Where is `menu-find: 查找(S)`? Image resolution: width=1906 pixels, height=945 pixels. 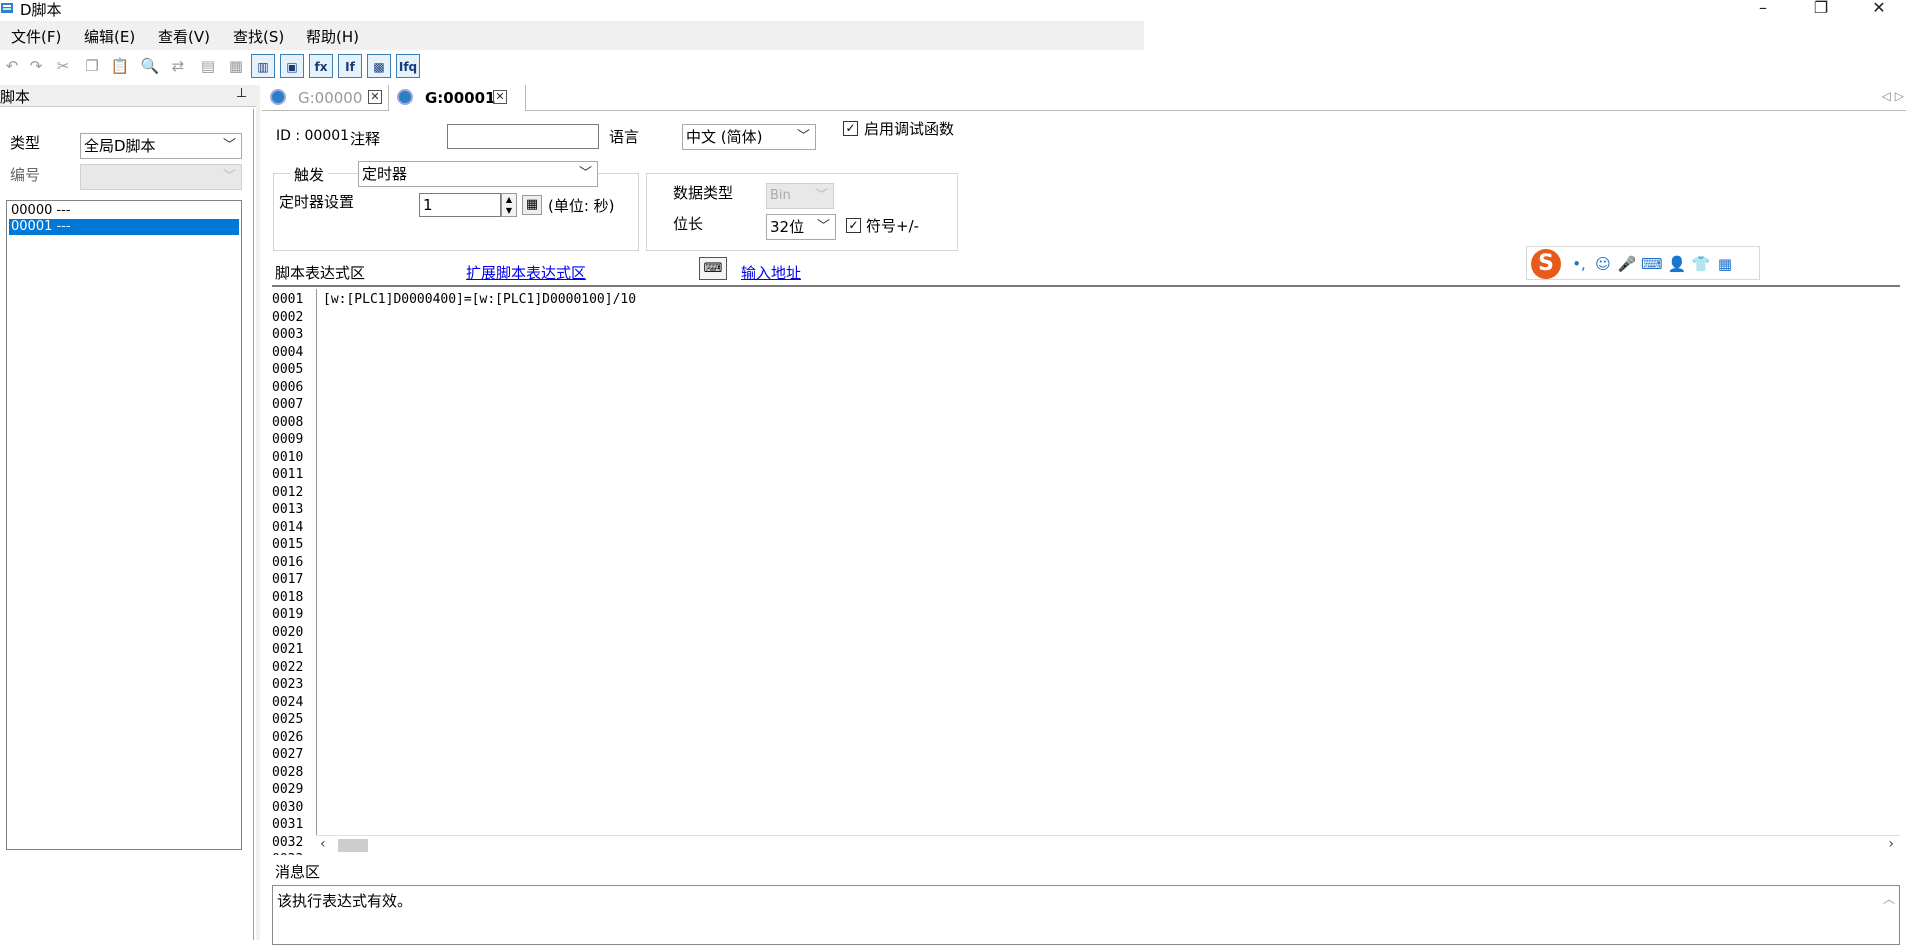 menu-find: 查找(S) is located at coordinates (258, 36).